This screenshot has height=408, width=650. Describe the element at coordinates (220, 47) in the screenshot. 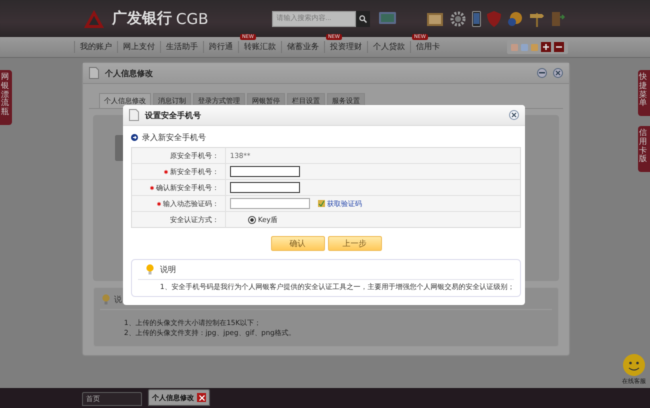

I see `nav-link: 跨行通` at that location.